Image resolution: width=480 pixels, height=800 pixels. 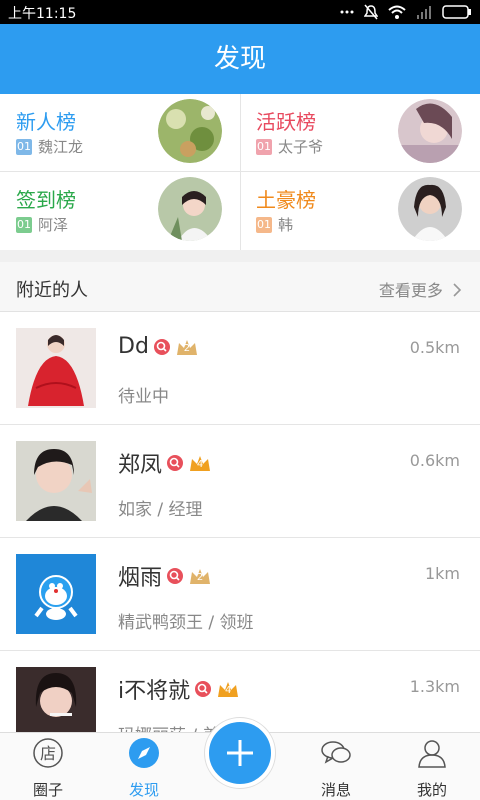 I want to click on status-time: 上午11:15, so click(x=42, y=14).